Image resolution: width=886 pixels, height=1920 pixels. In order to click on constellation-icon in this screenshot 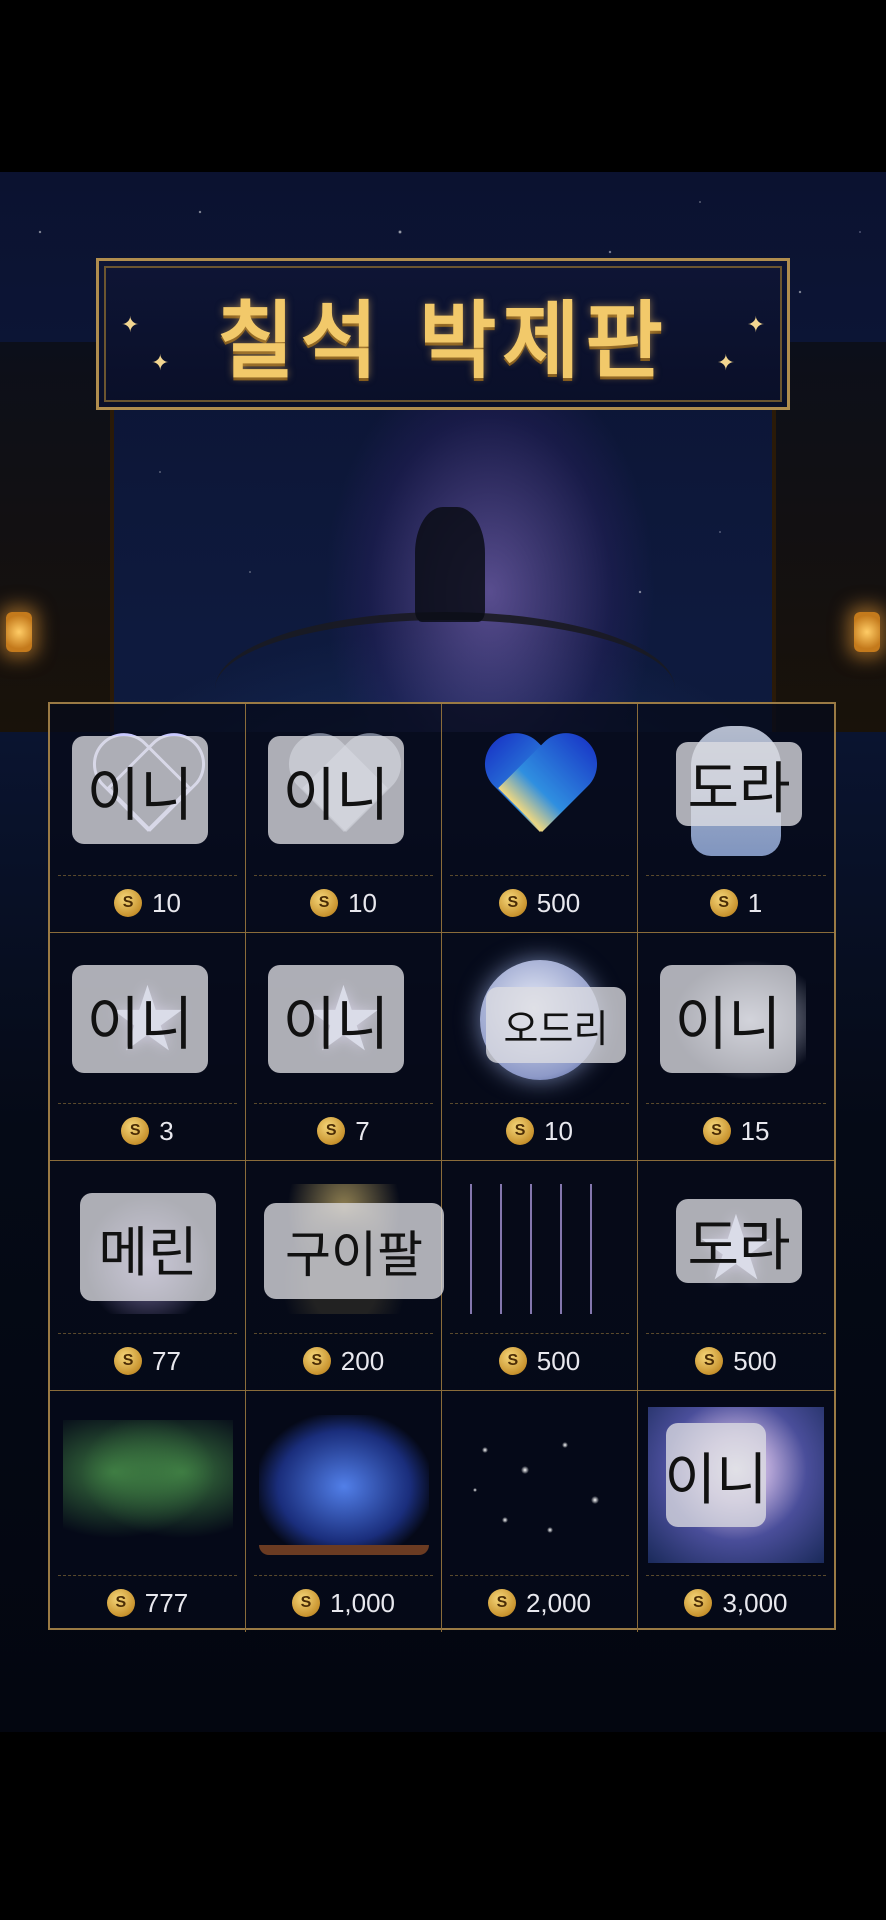, I will do `click(539, 1484)`.